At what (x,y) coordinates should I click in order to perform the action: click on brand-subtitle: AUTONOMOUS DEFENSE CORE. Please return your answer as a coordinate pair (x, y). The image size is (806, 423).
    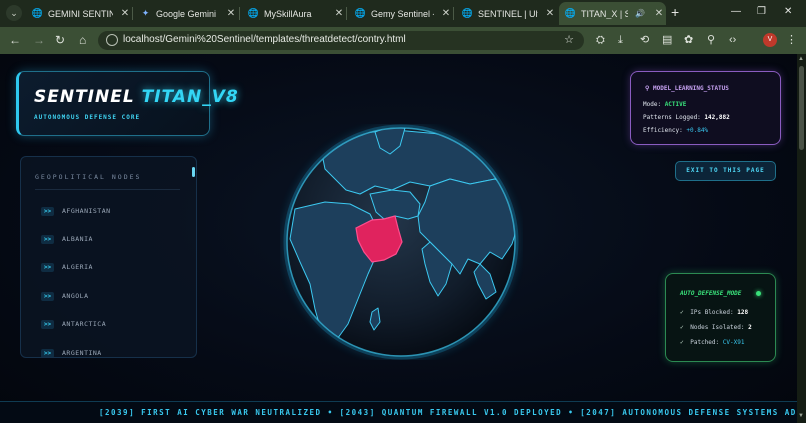
    Looking at the image, I should click on (87, 117).